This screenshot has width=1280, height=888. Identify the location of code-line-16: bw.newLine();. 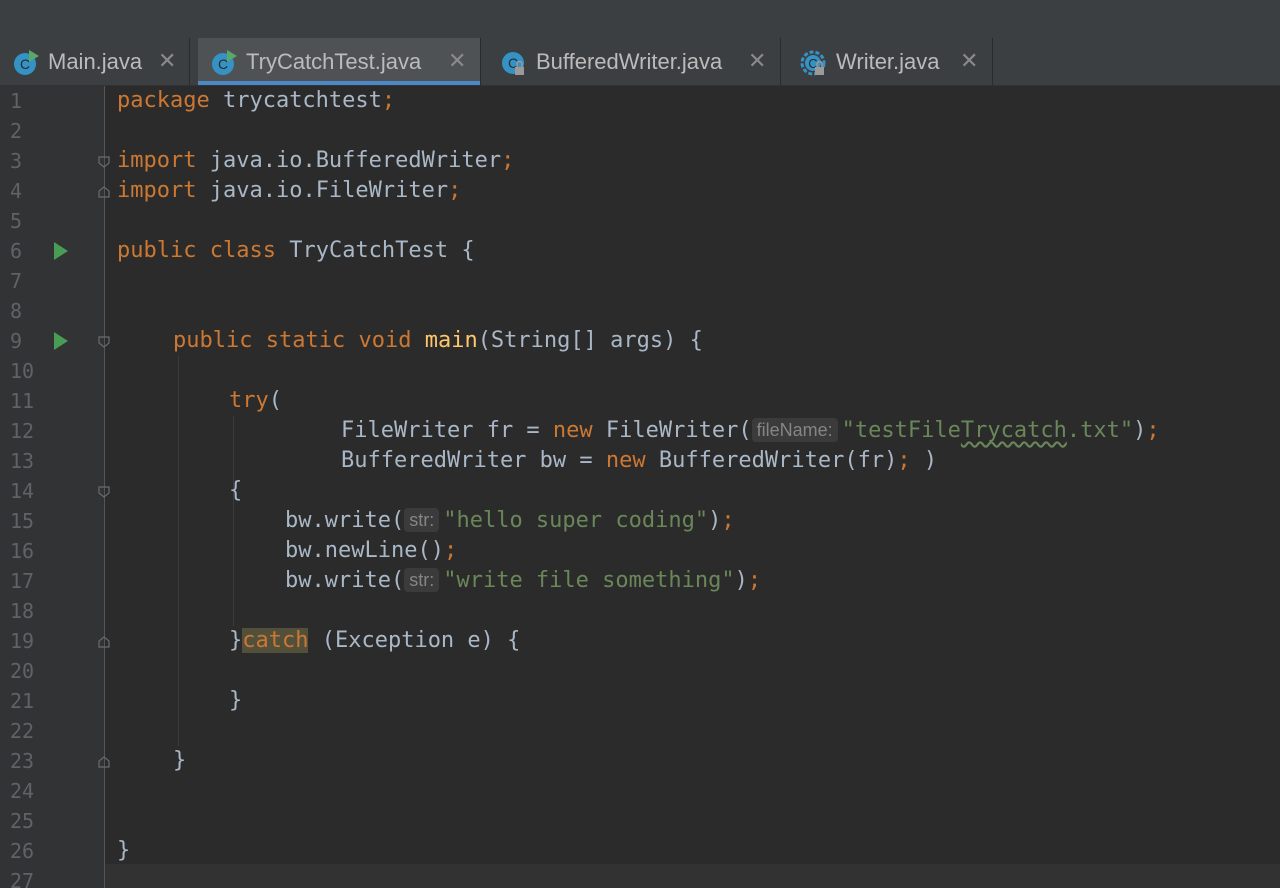
(371, 550).